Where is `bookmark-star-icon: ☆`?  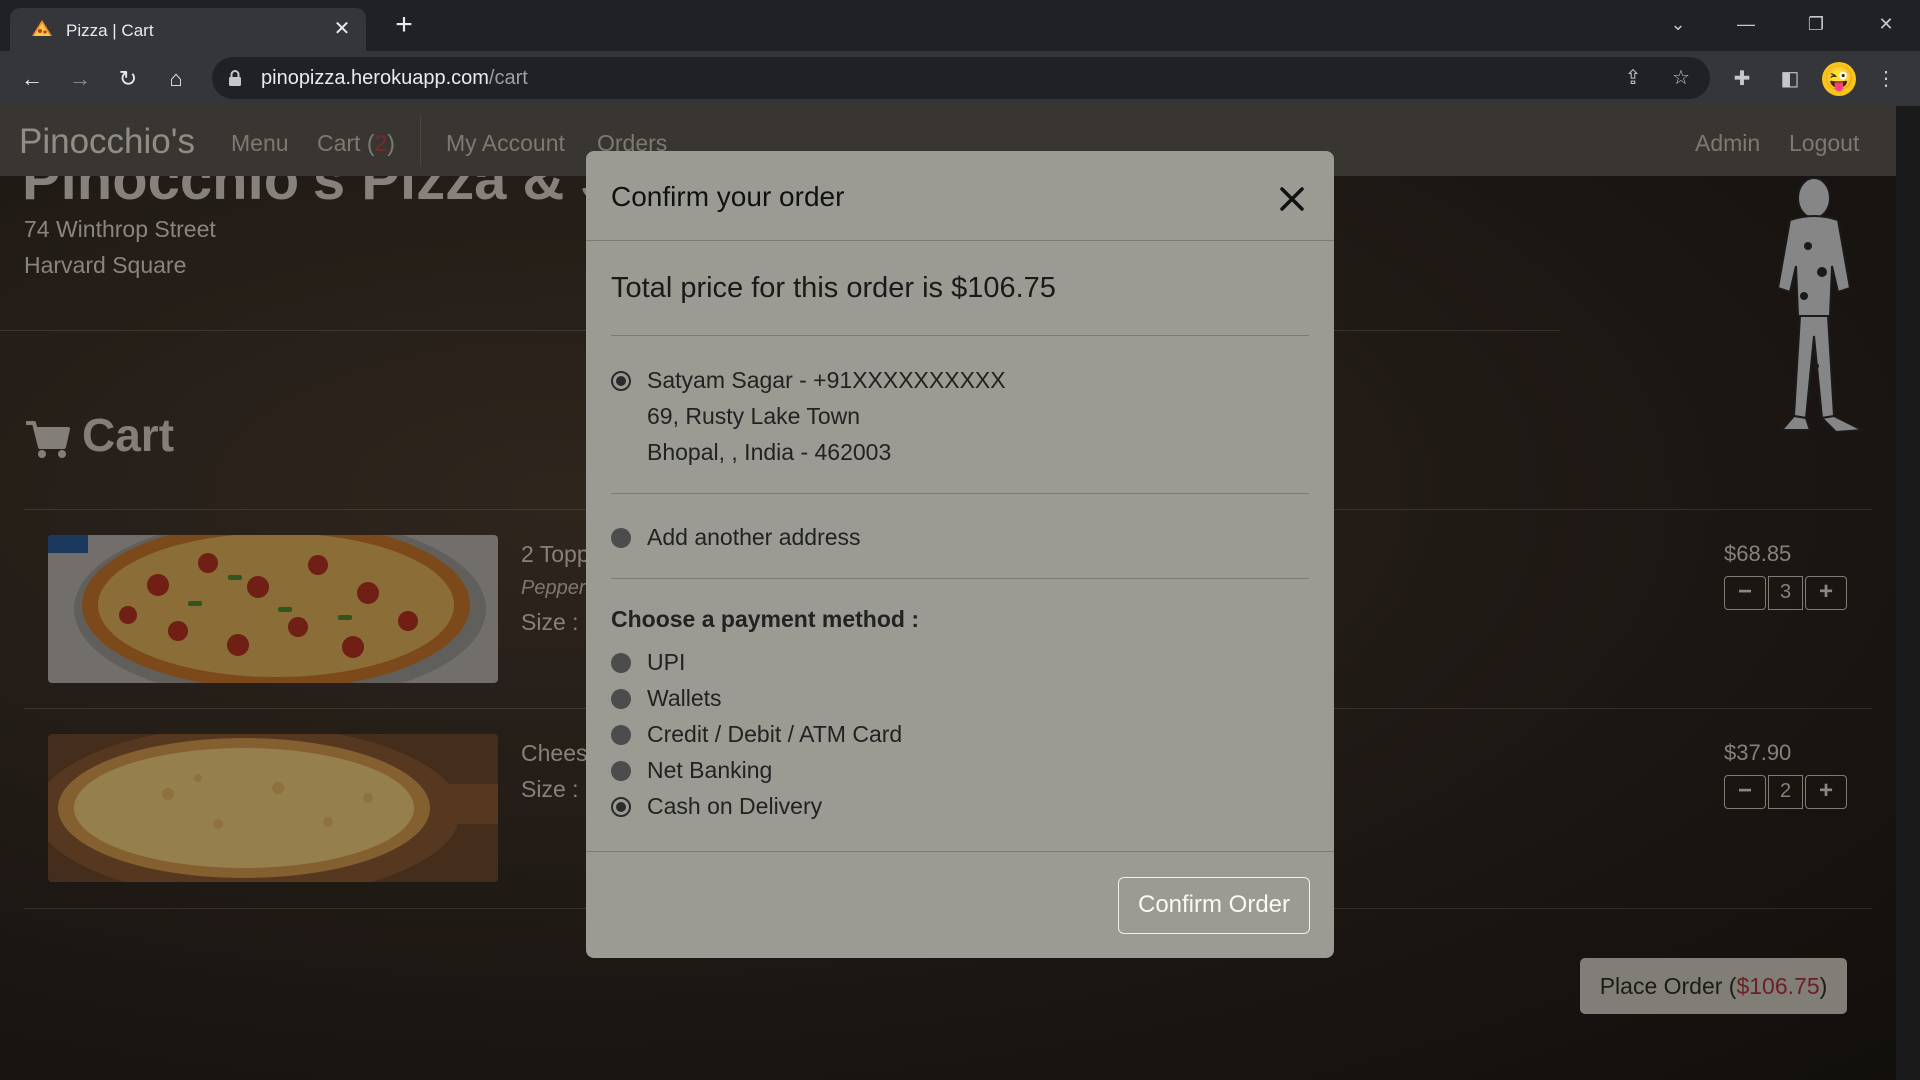 bookmark-star-icon: ☆ is located at coordinates (1681, 78).